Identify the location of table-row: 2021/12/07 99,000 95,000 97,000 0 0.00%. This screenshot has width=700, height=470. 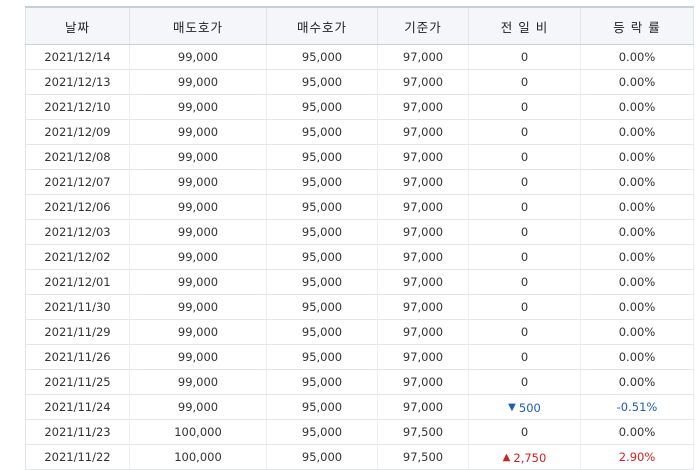
(359, 182).